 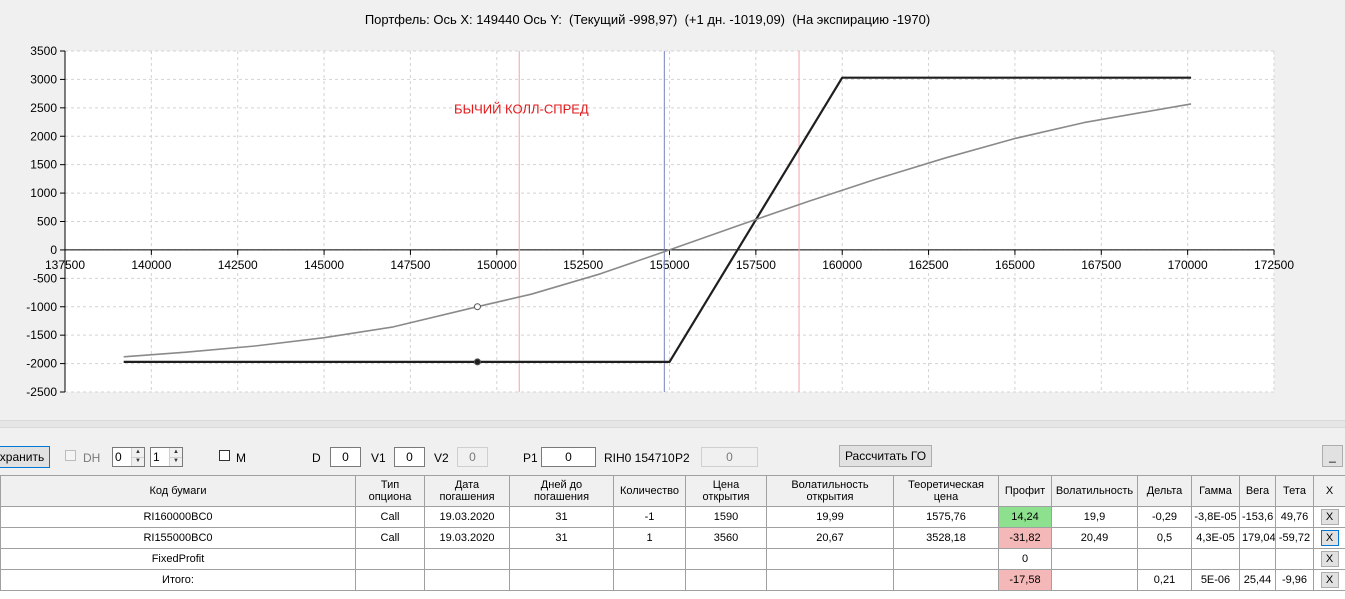 What do you see at coordinates (946, 538) in the screenshot?
I see `table-cell: 3528,18` at bounding box center [946, 538].